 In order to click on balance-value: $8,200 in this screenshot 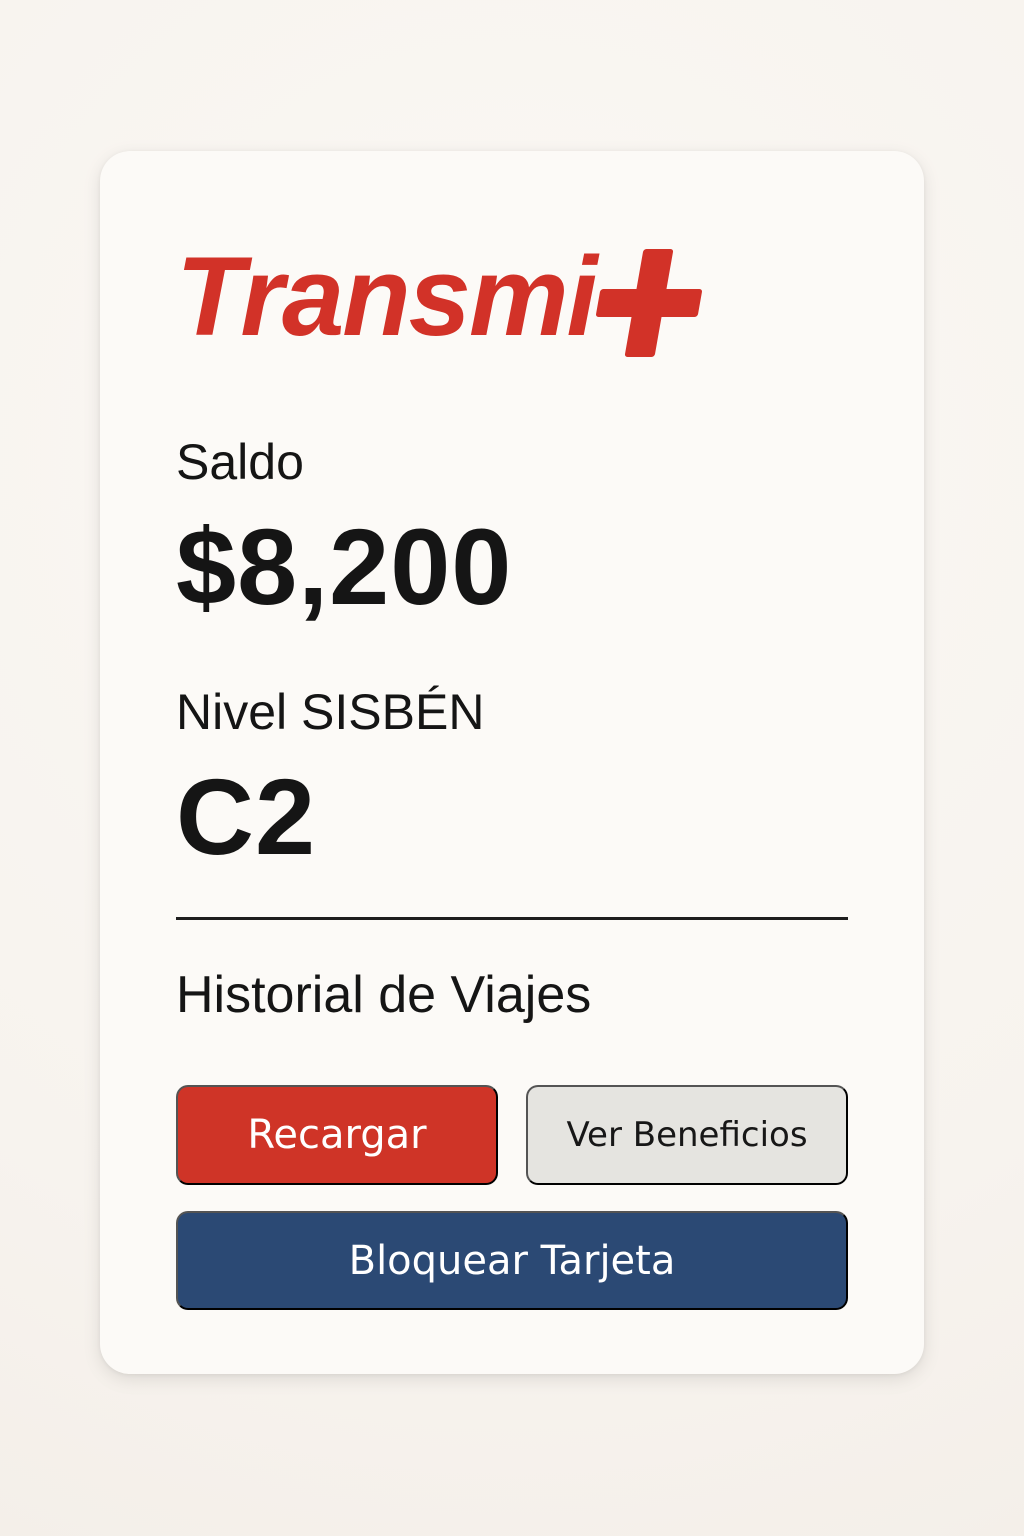, I will do `click(344, 566)`.